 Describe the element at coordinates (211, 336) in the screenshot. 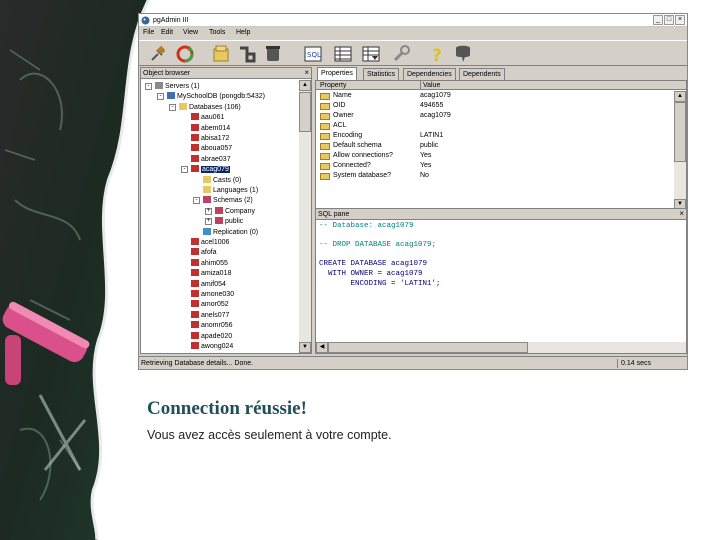

I see `tree-node: apade020` at that location.